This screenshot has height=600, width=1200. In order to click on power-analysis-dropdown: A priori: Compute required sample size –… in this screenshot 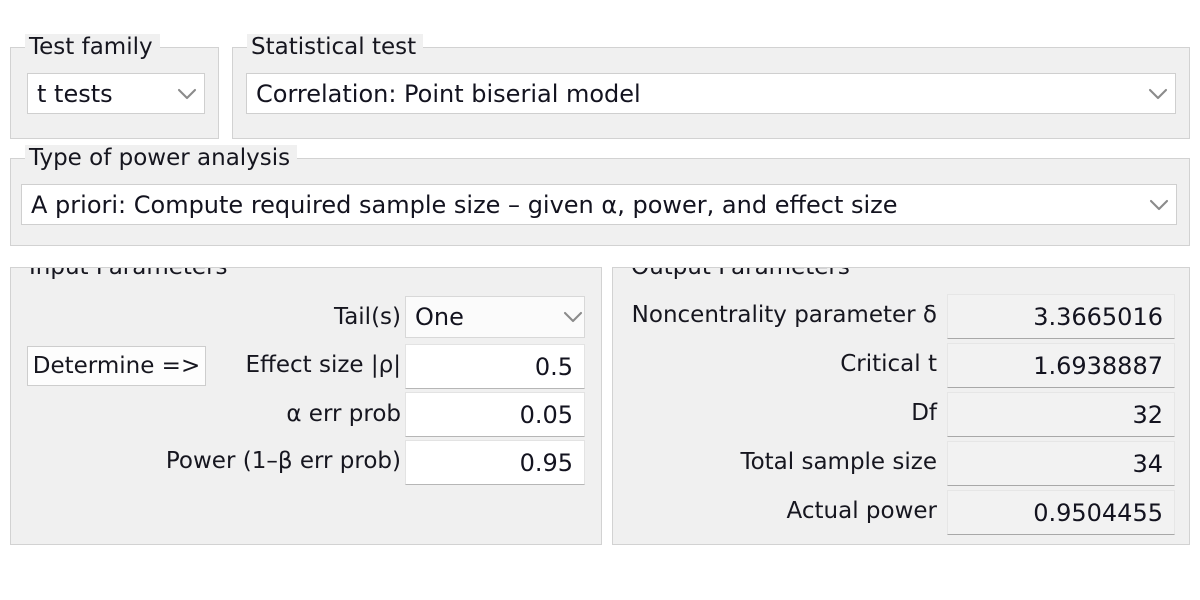, I will do `click(599, 204)`.